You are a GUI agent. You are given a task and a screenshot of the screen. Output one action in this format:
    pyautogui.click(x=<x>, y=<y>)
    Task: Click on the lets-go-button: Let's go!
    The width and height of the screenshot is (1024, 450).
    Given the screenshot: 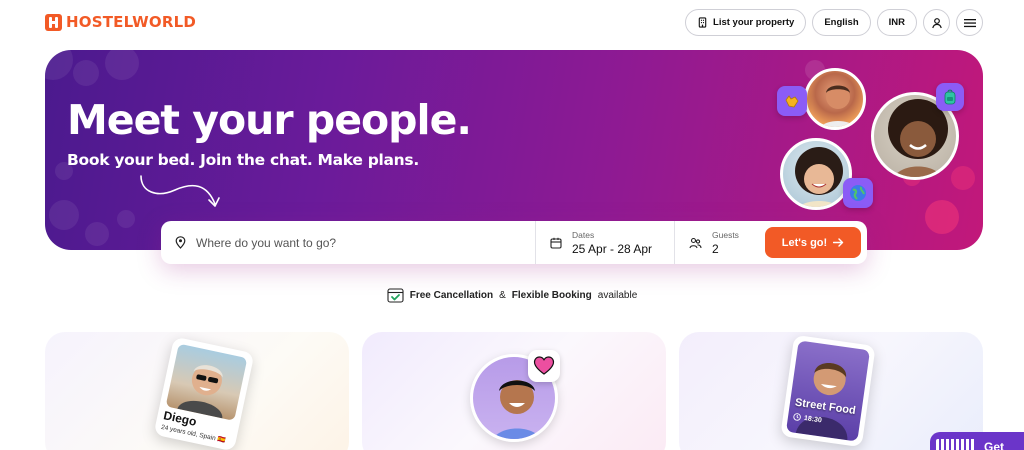 What is the action you would take?
    pyautogui.click(x=813, y=242)
    